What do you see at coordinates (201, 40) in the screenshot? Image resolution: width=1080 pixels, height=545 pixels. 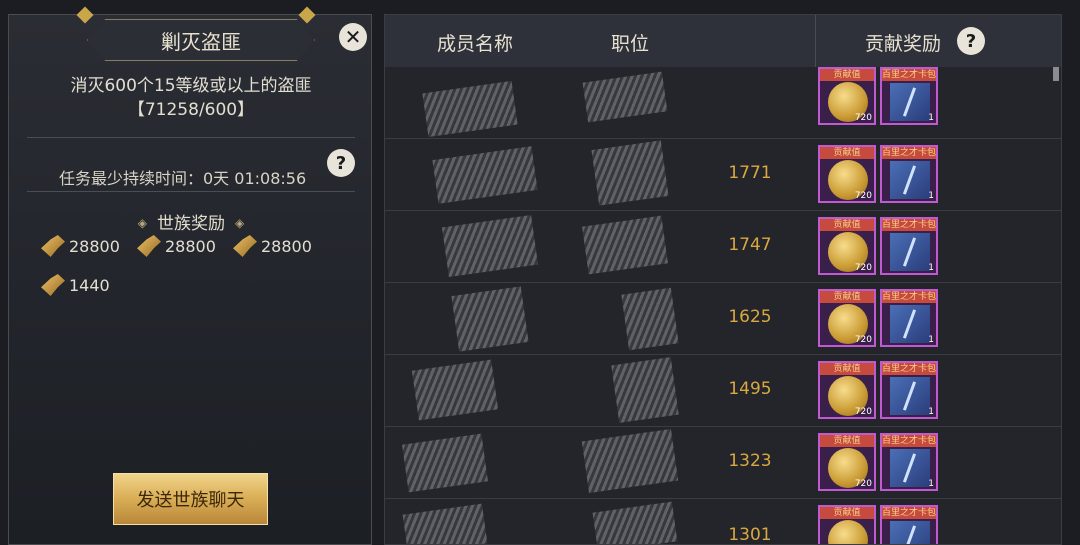 I see `panel-title: 剿灭盗匪` at bounding box center [201, 40].